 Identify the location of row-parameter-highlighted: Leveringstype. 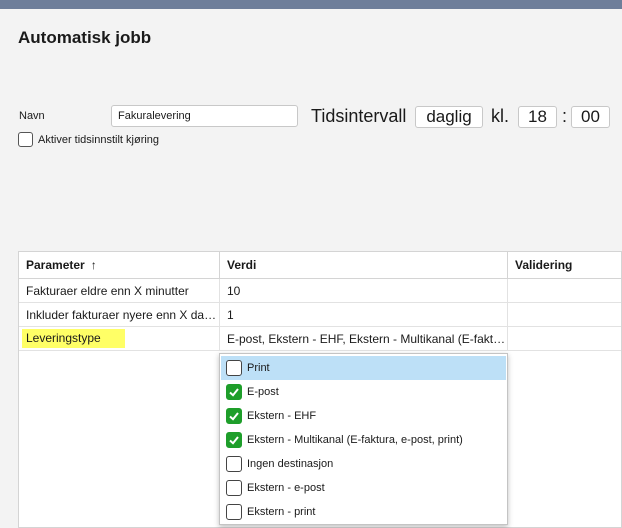
(73, 338).